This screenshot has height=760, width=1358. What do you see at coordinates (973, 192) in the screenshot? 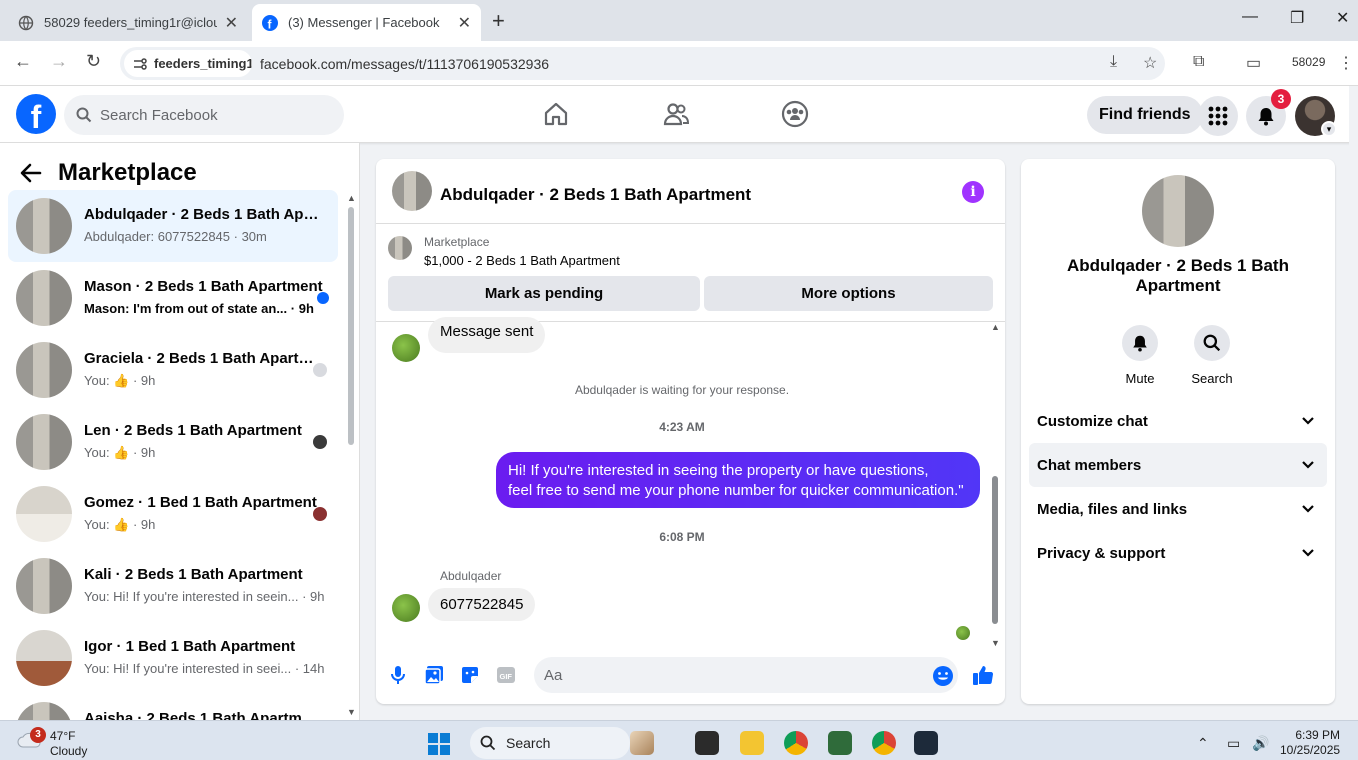
I see `info-icon: i` at bounding box center [973, 192].